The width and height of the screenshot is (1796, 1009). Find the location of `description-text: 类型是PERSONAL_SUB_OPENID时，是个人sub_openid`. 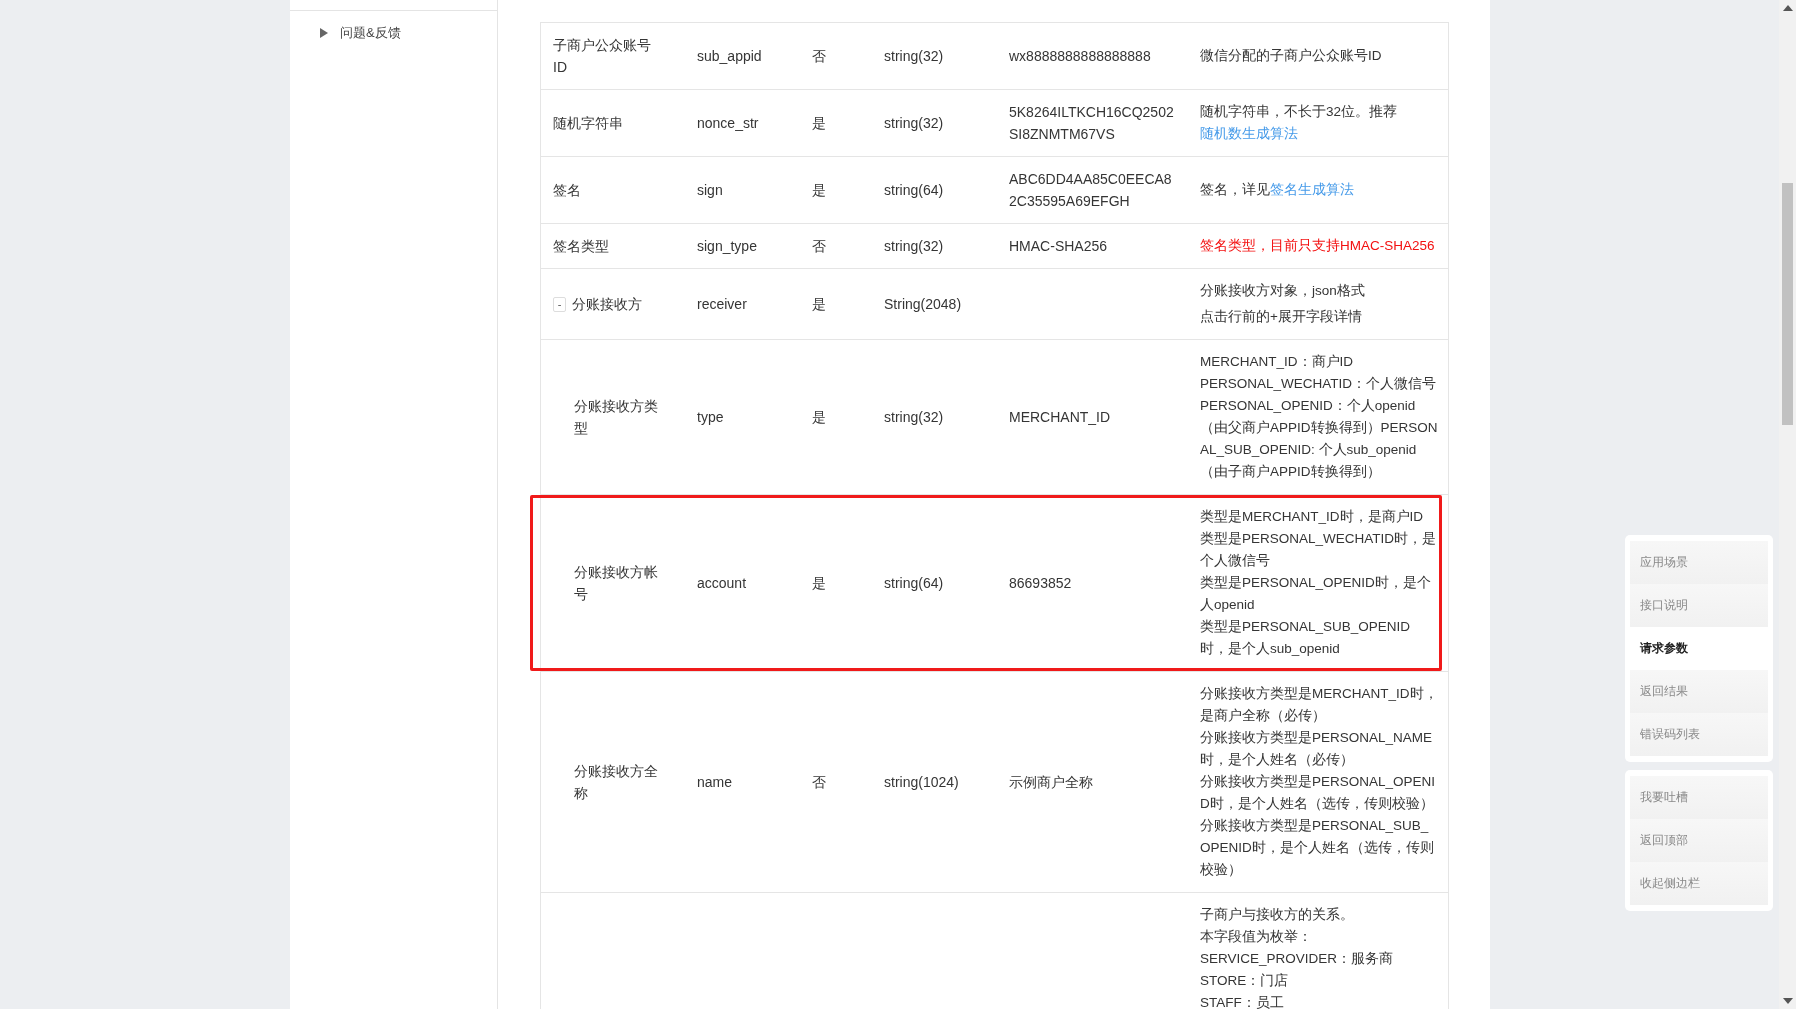

description-text: 类型是PERSONAL_SUB_OPENID时，是个人sub_openid is located at coordinates (1306, 638).